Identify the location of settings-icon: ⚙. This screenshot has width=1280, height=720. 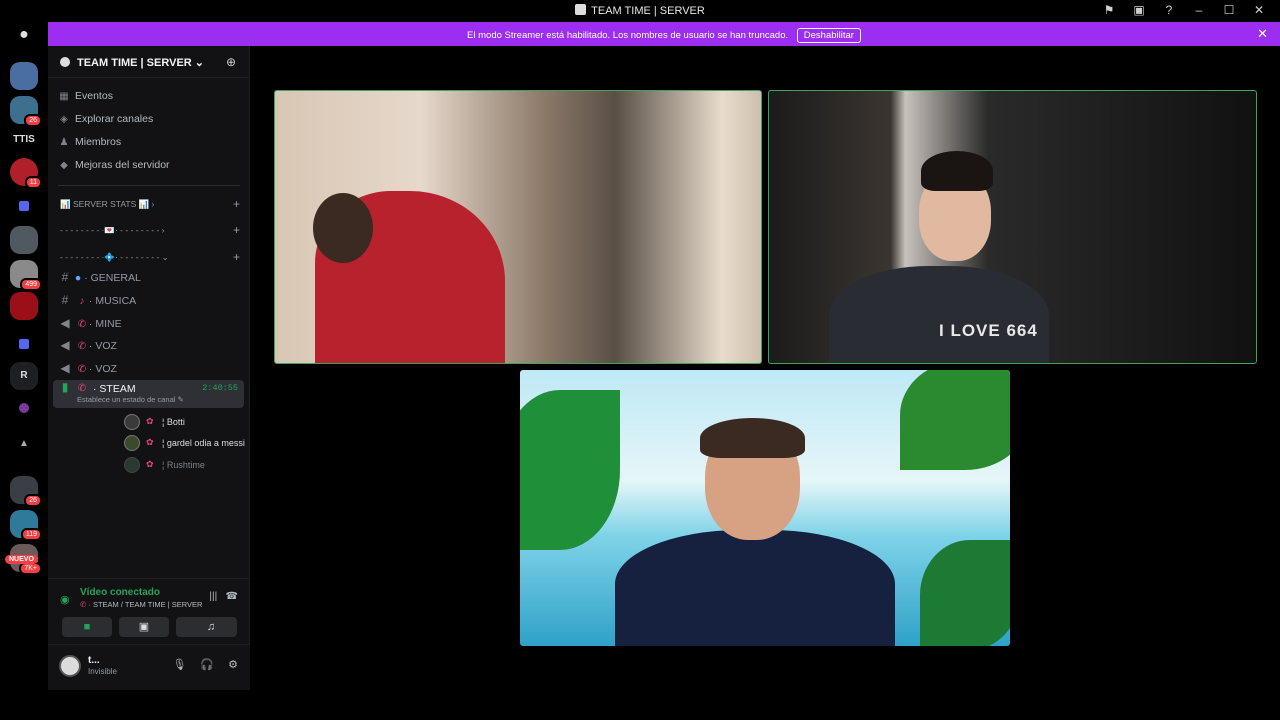
(233, 664).